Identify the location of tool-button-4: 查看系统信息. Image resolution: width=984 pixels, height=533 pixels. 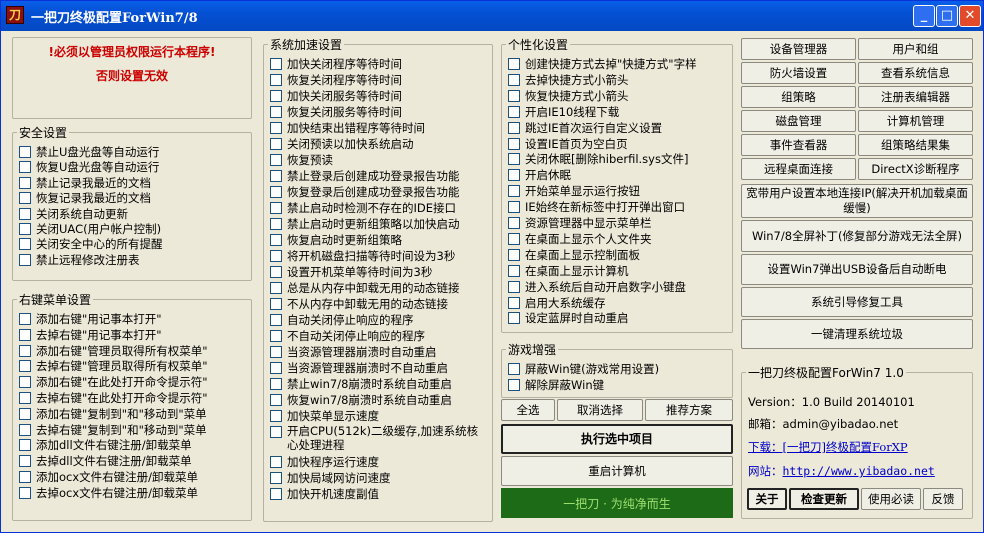
(915, 73).